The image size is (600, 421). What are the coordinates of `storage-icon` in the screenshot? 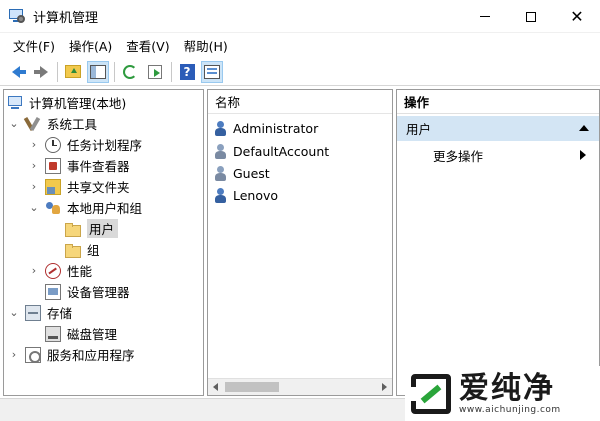 It's located at (33, 312).